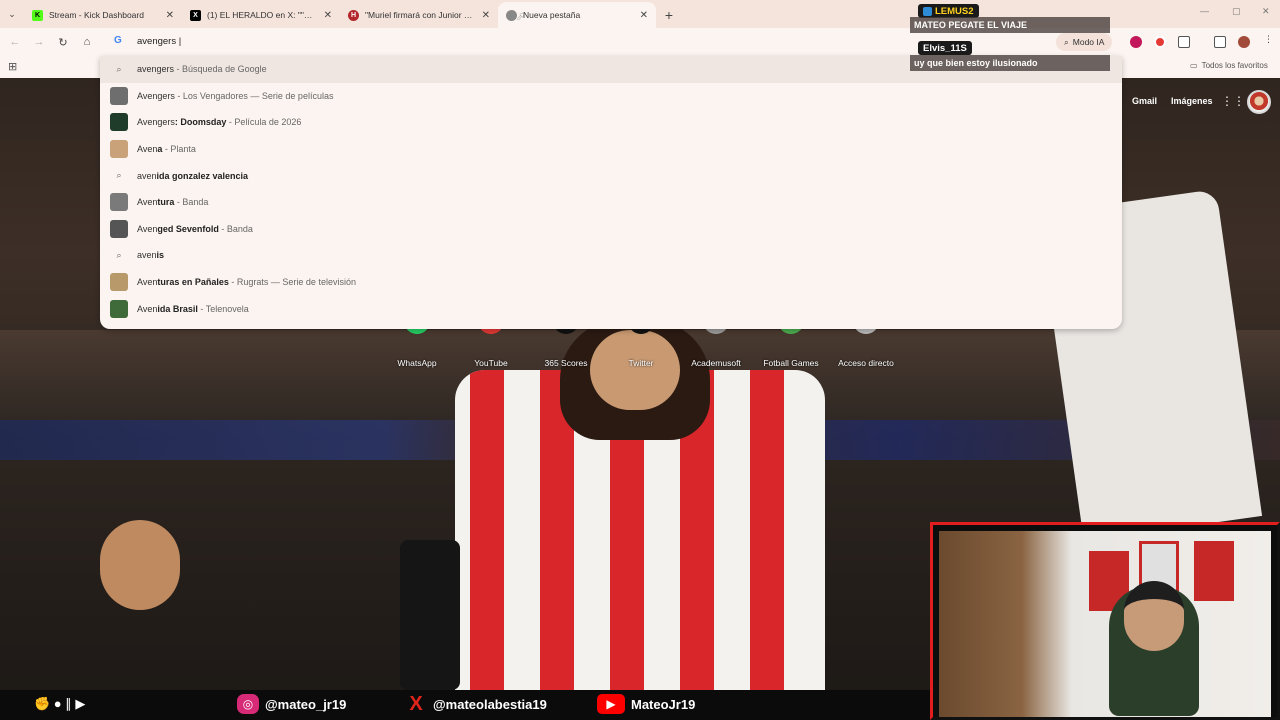 Image resolution: width=1280 pixels, height=720 pixels. Describe the element at coordinates (611, 202) in the screenshot. I see `suggestion-item: Aventura - Banda` at that location.